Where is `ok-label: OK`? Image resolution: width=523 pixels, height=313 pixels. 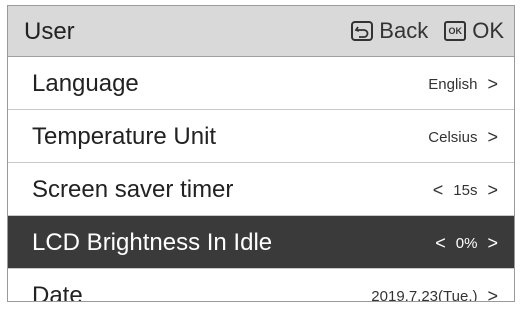
ok-label: OK is located at coordinates (488, 30).